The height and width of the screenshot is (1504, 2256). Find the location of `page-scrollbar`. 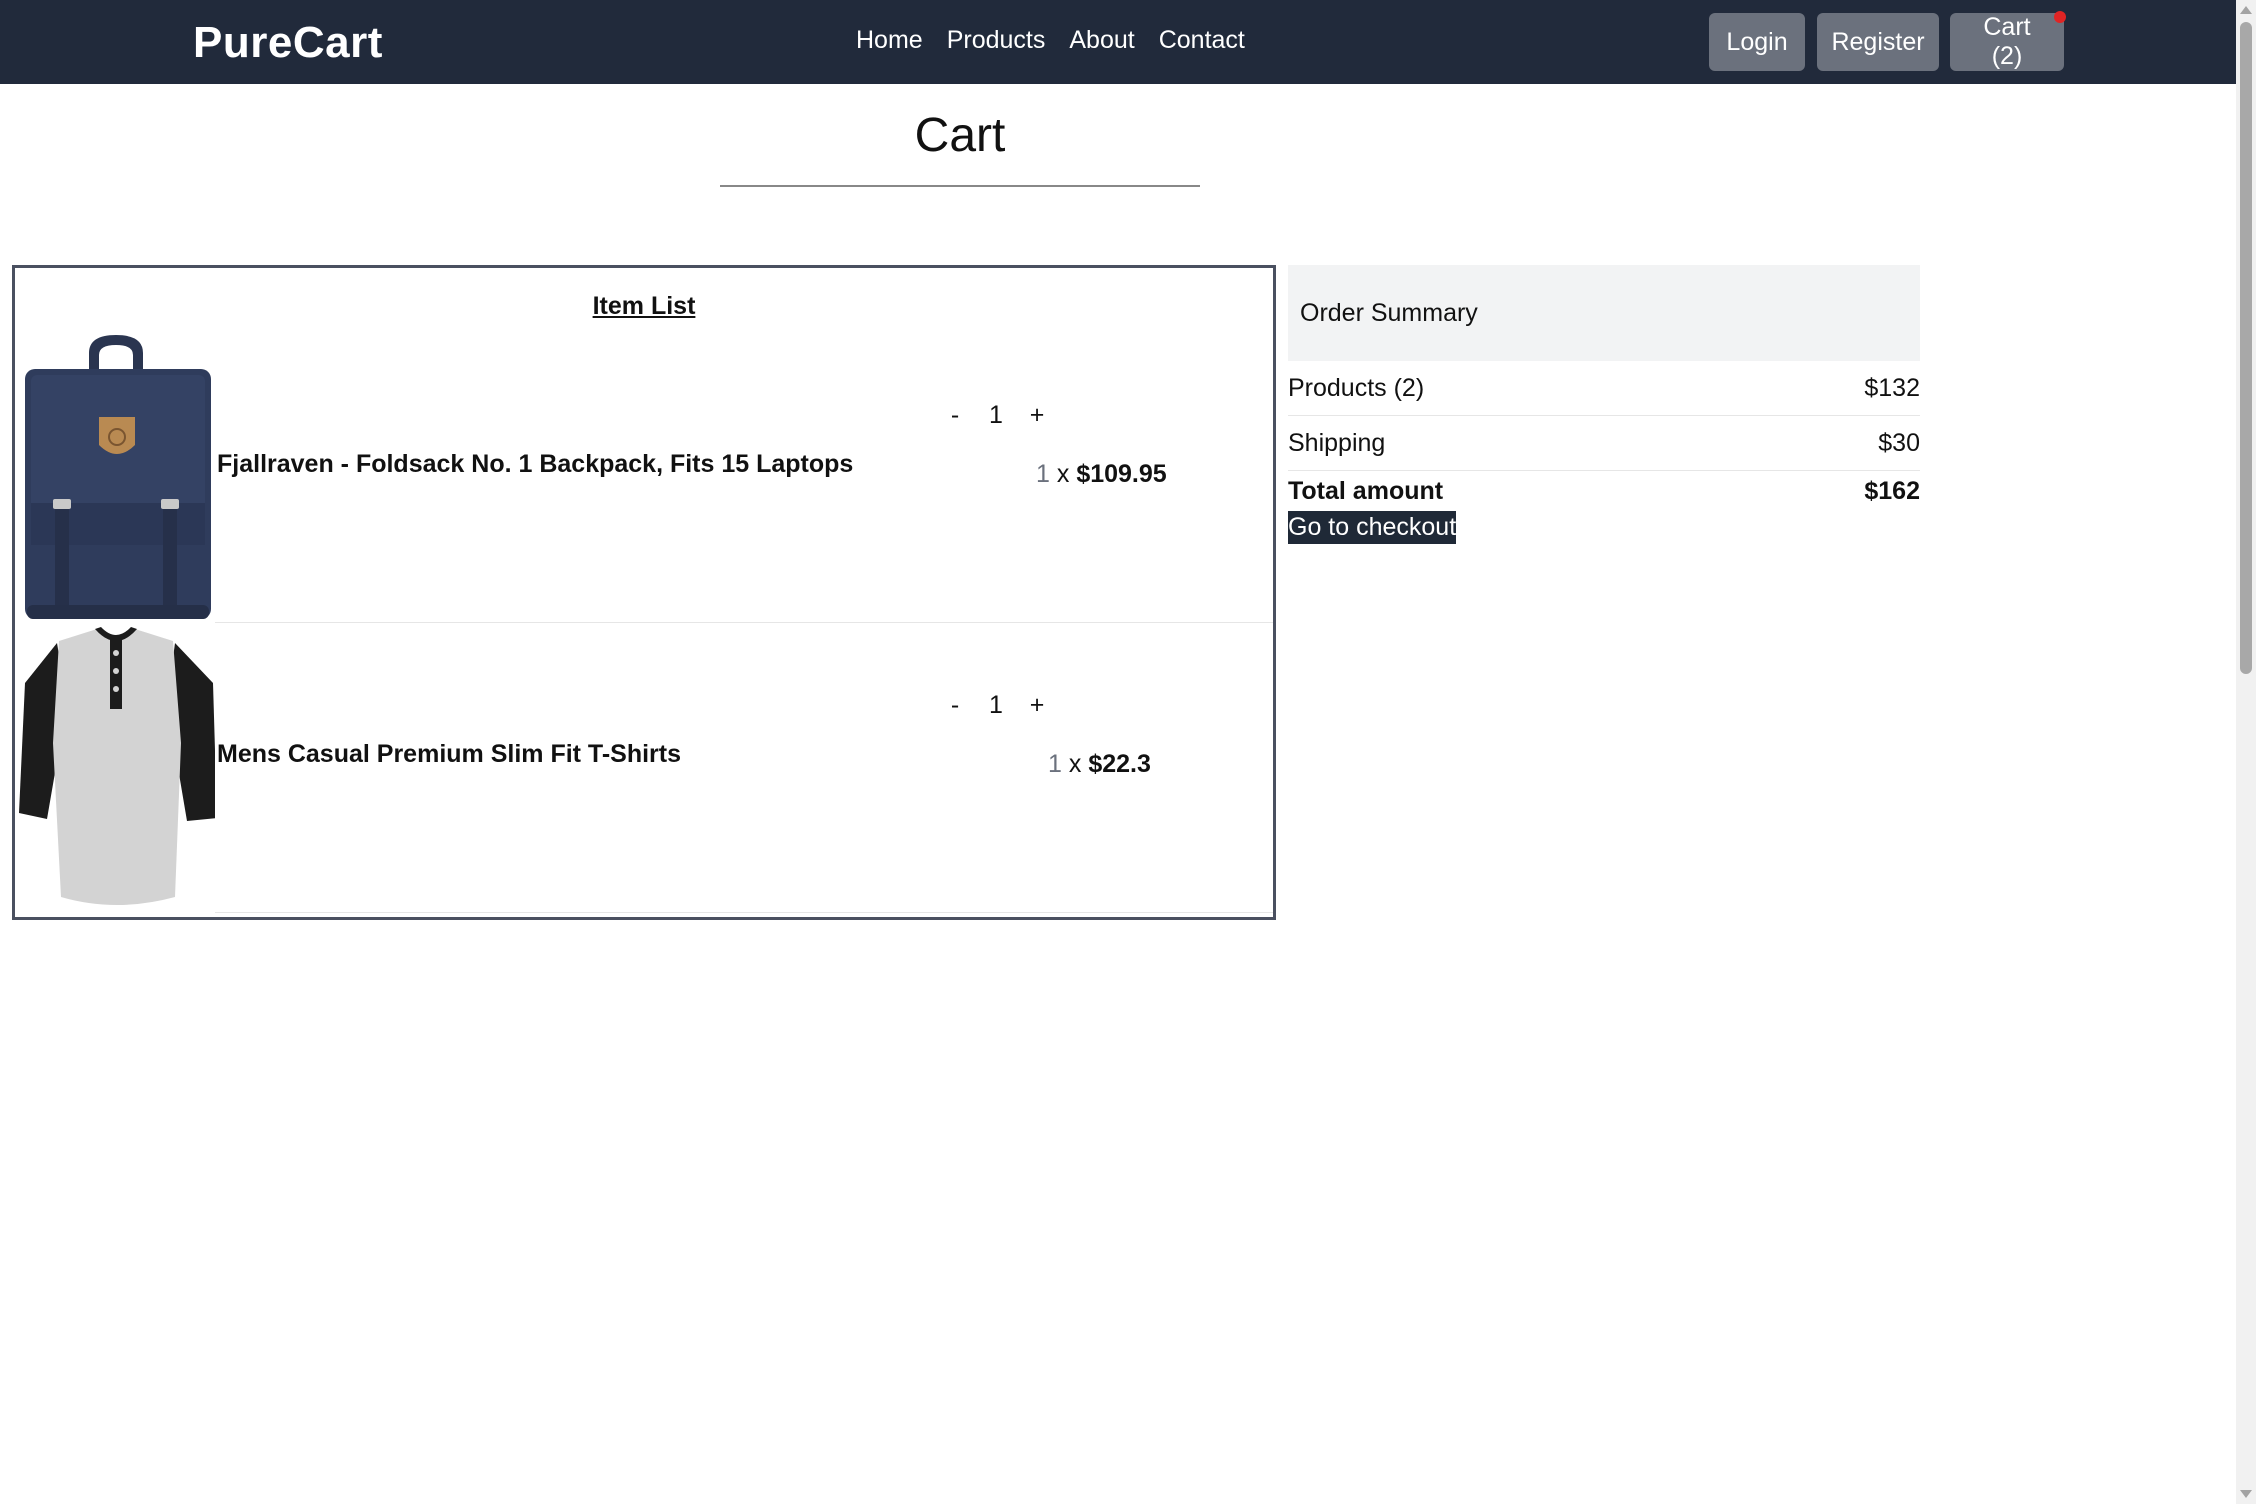

page-scrollbar is located at coordinates (2246, 752).